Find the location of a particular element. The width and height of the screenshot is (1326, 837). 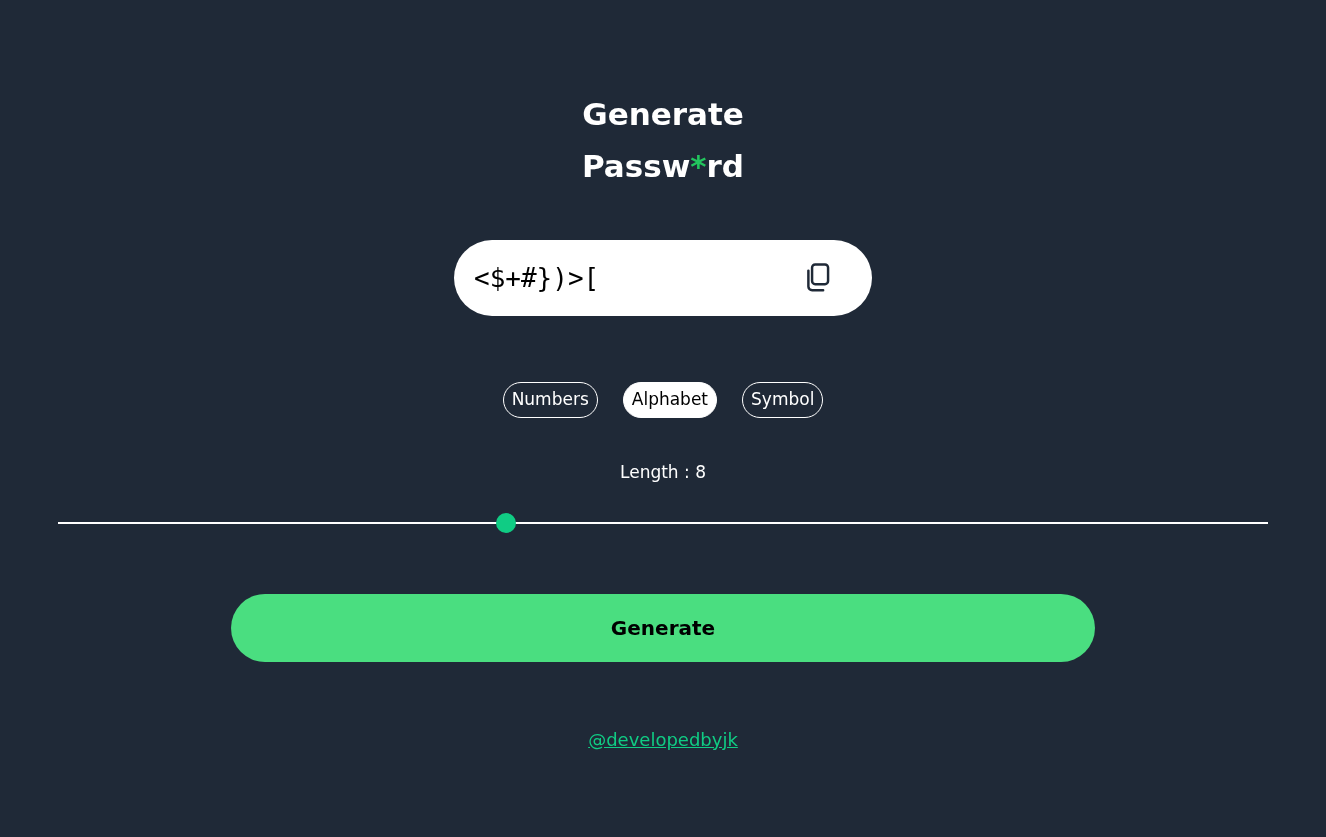

password-field: <$+#})>[ is located at coordinates (663, 278).